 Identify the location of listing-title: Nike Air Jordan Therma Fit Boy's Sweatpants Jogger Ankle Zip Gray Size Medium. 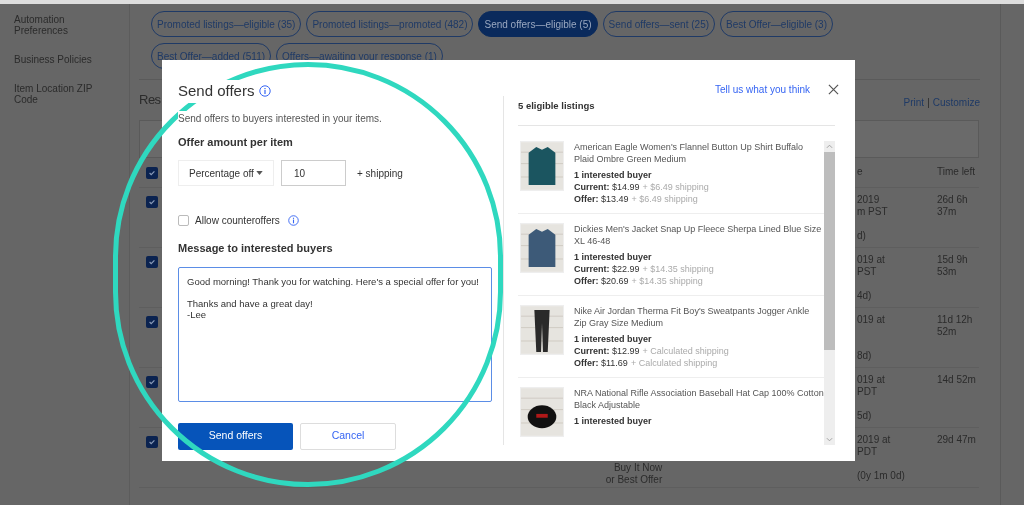
(699, 317).